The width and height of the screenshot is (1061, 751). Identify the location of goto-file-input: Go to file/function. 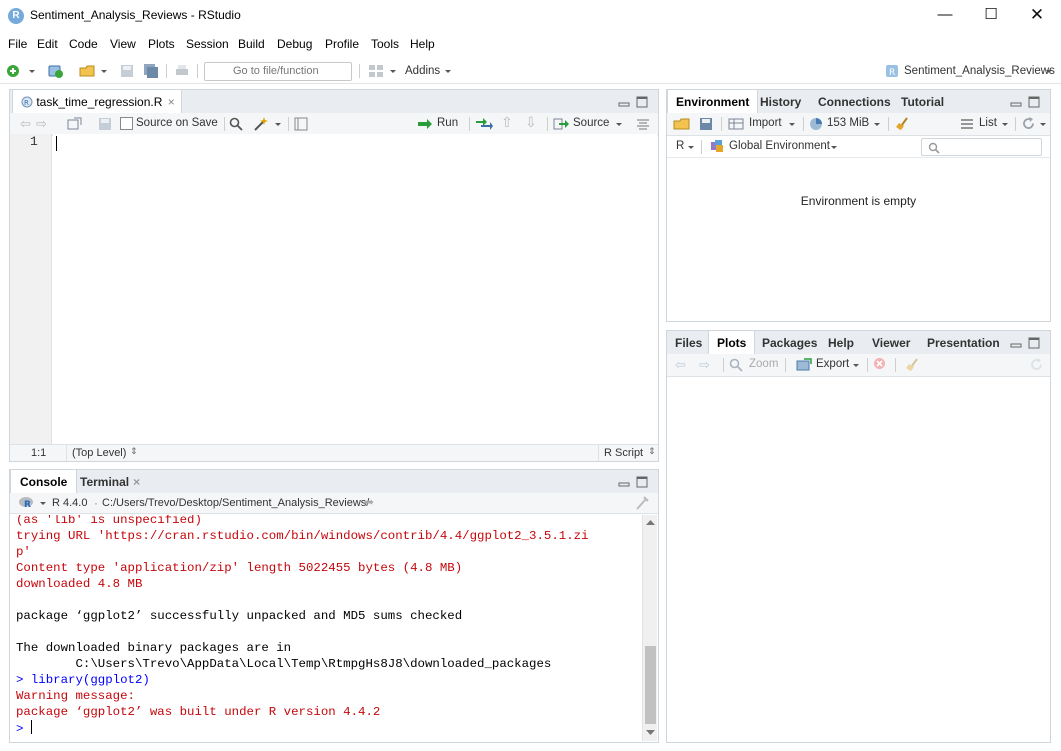
(278, 71).